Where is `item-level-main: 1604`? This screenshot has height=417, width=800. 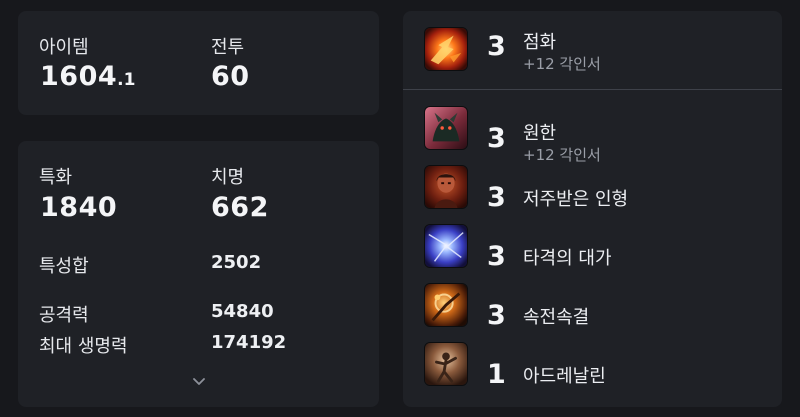
item-level-main: 1604 is located at coordinates (79, 76).